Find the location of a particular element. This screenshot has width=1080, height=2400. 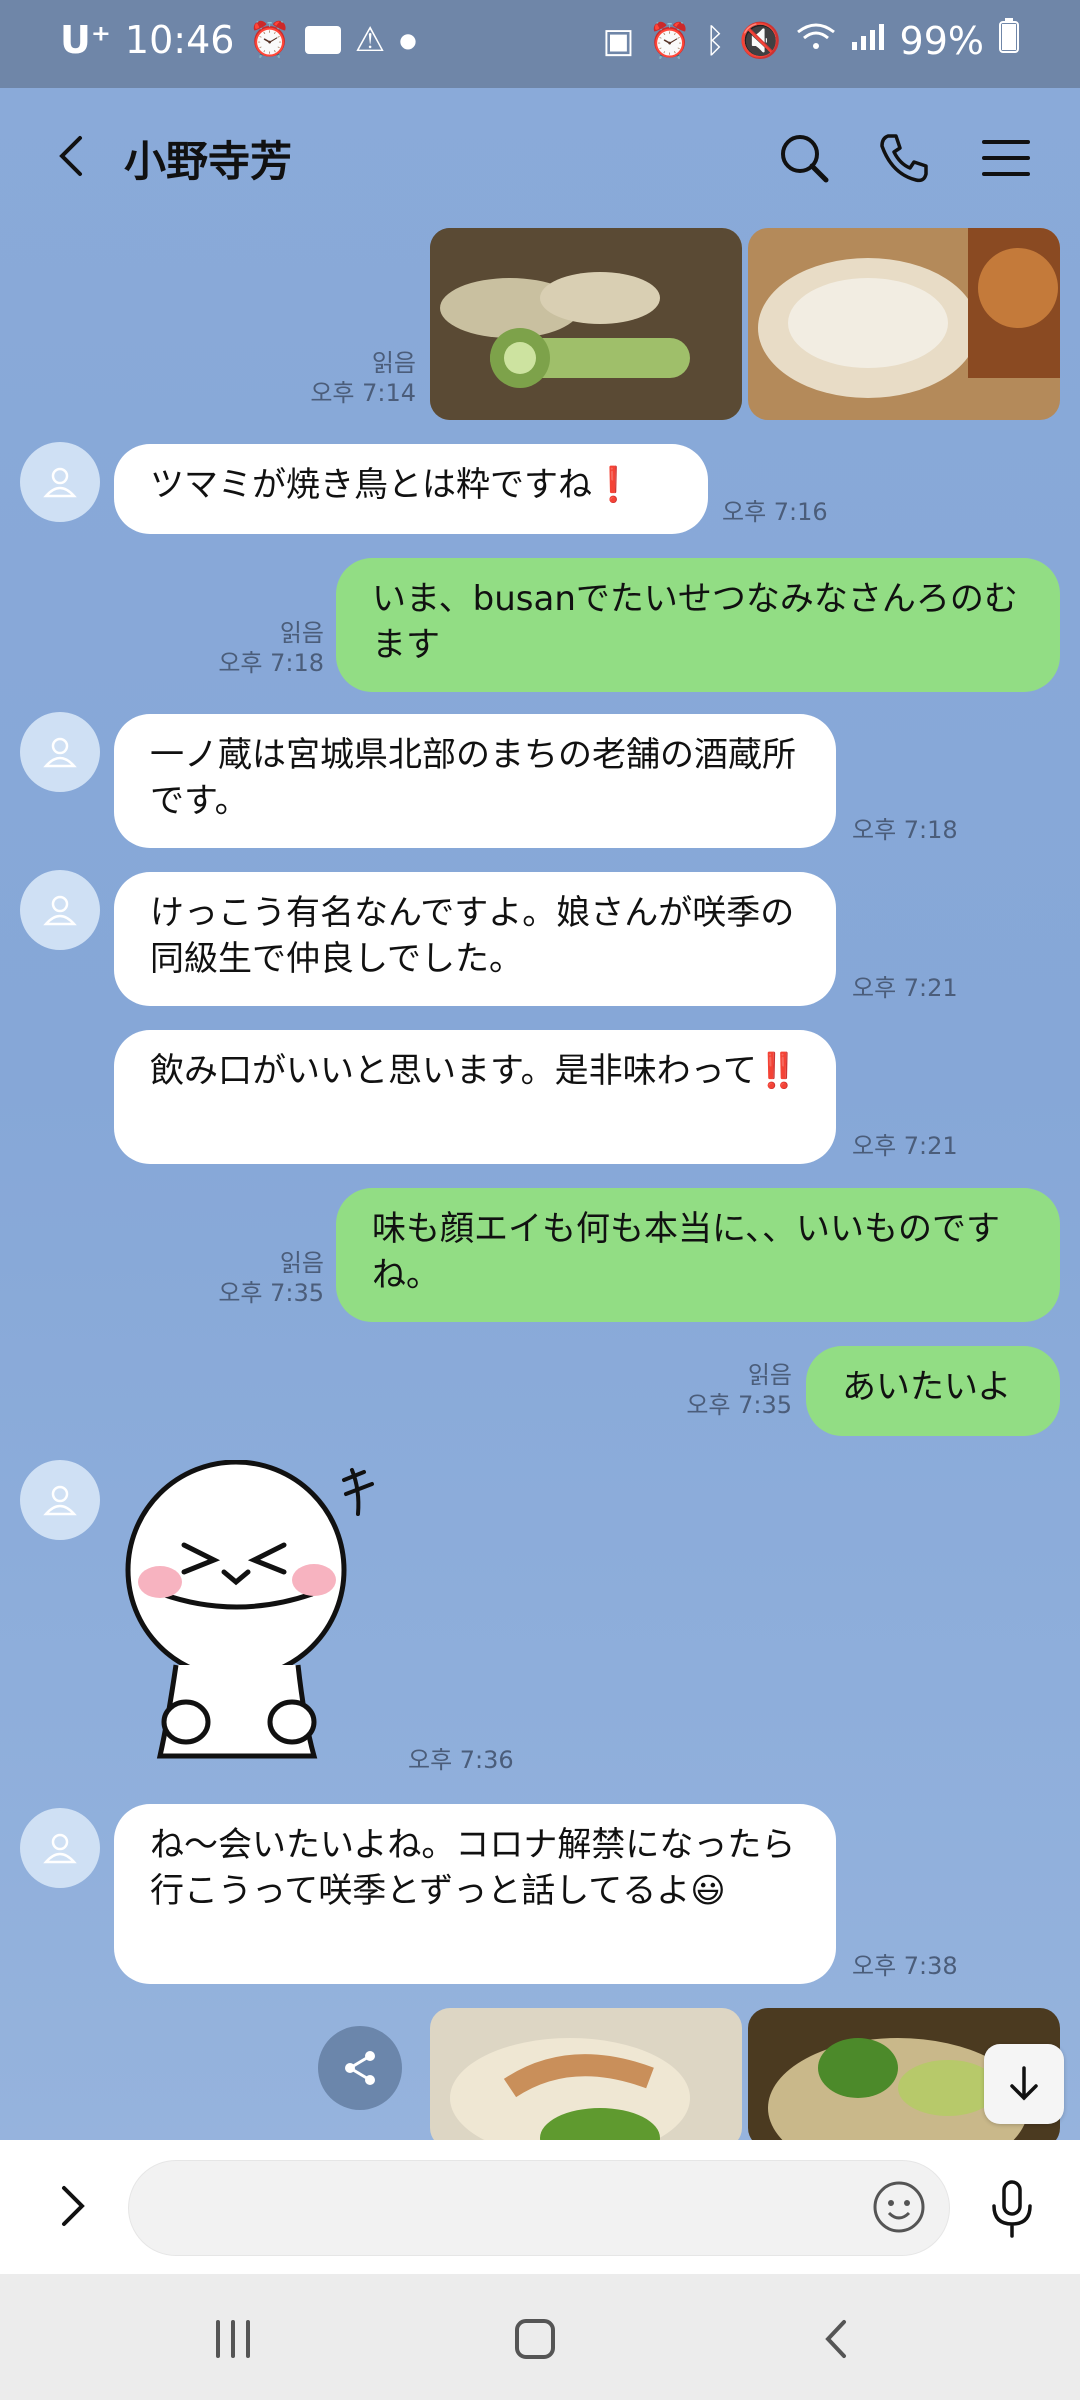

message-input-field is located at coordinates (539, 2208).